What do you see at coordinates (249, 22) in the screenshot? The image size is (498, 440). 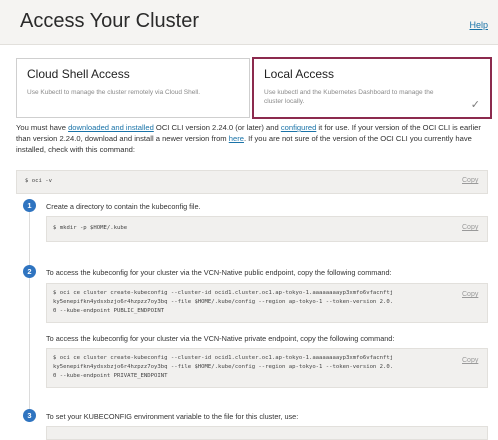 I see `page-header: Access Your Cluster Help` at bounding box center [249, 22].